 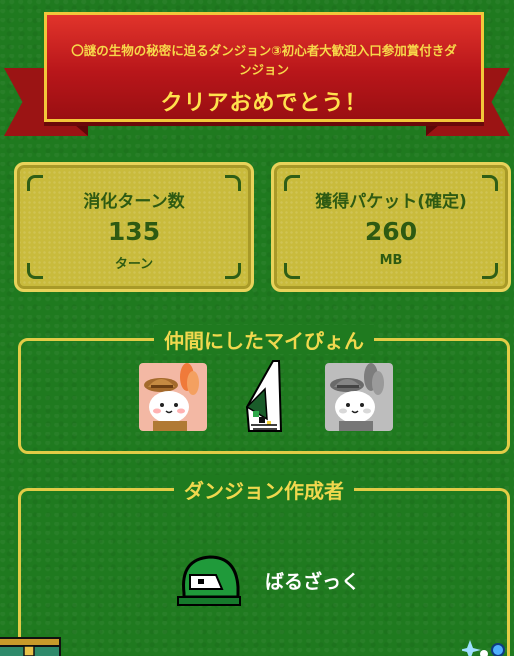 What do you see at coordinates (209, 580) in the screenshot?
I see `green-cap-avatar-icon` at bounding box center [209, 580].